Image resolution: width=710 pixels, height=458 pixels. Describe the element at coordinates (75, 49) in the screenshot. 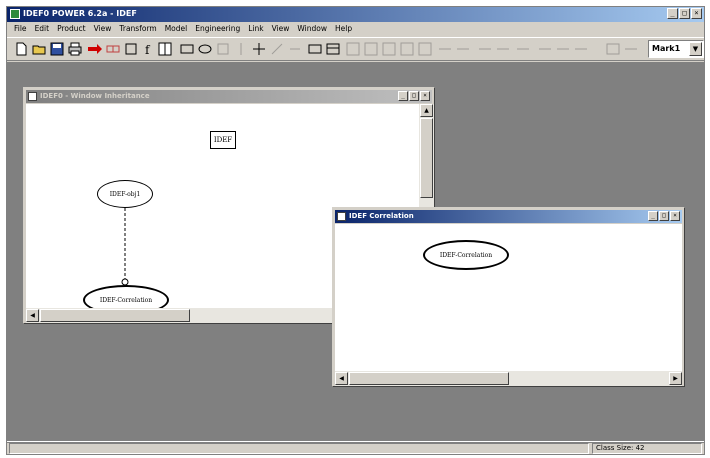

I see `print-icon` at that location.